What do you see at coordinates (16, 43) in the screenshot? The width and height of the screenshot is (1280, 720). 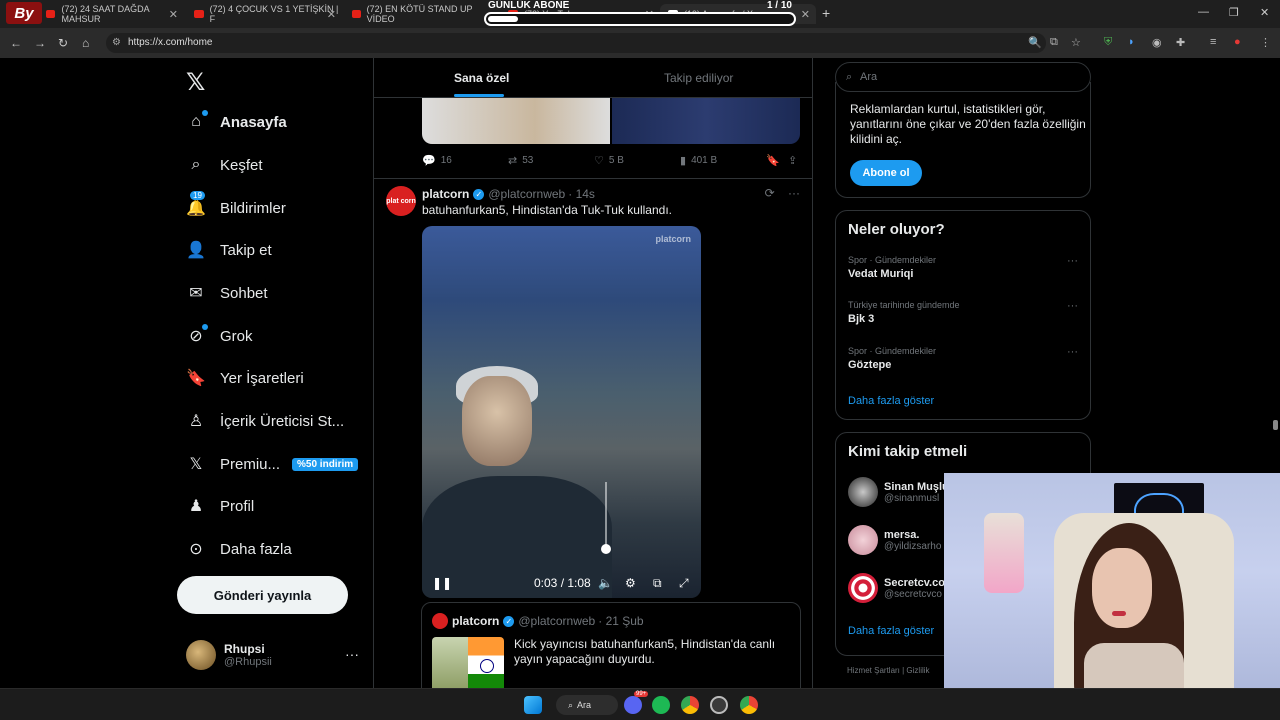 I see `back-icon: ←` at bounding box center [16, 43].